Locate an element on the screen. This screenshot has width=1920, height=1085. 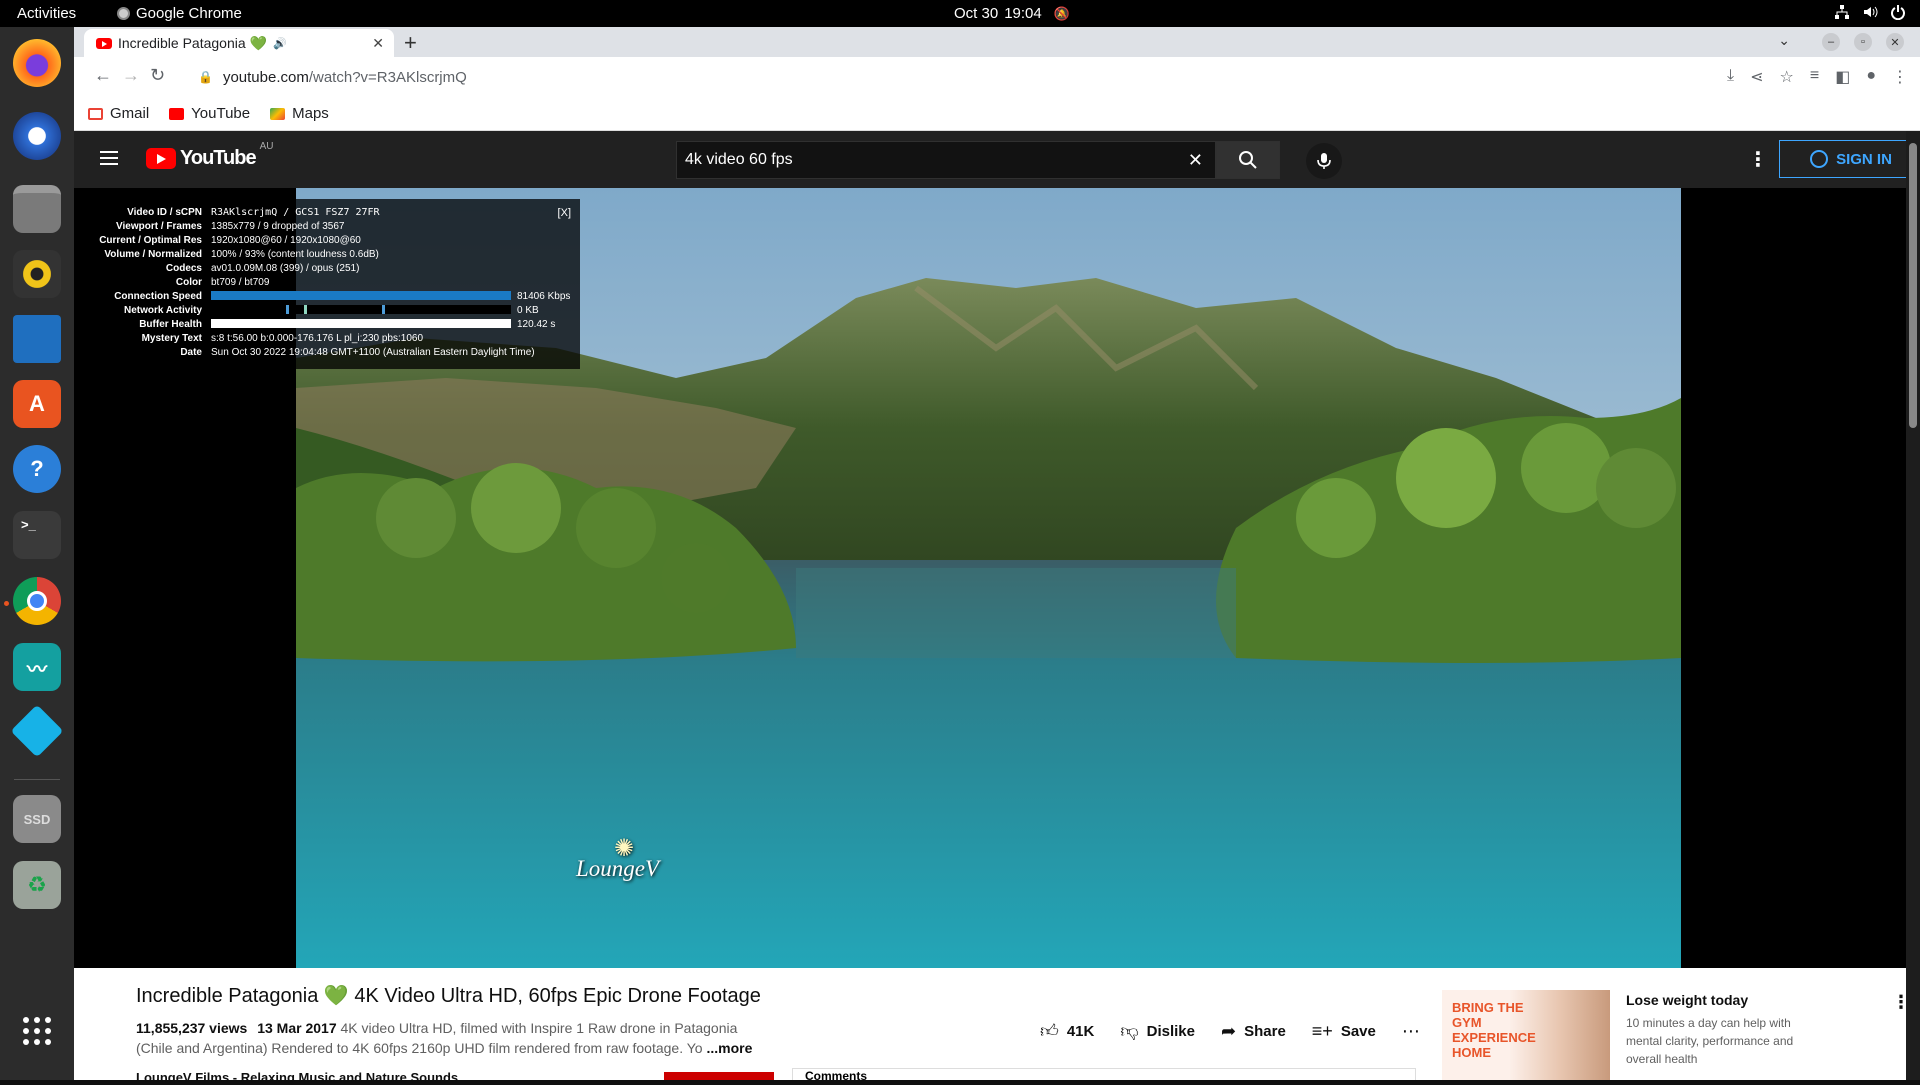
search-button is located at coordinates (1248, 160).